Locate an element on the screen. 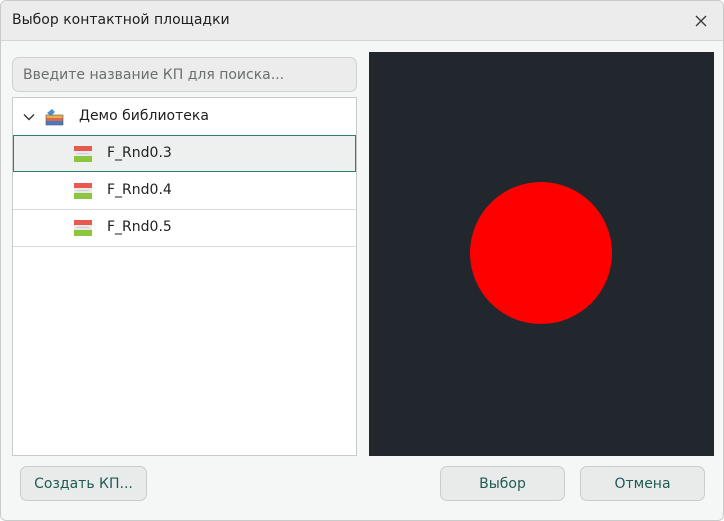 This screenshot has width=724, height=521. row-divider is located at coordinates (184, 246).